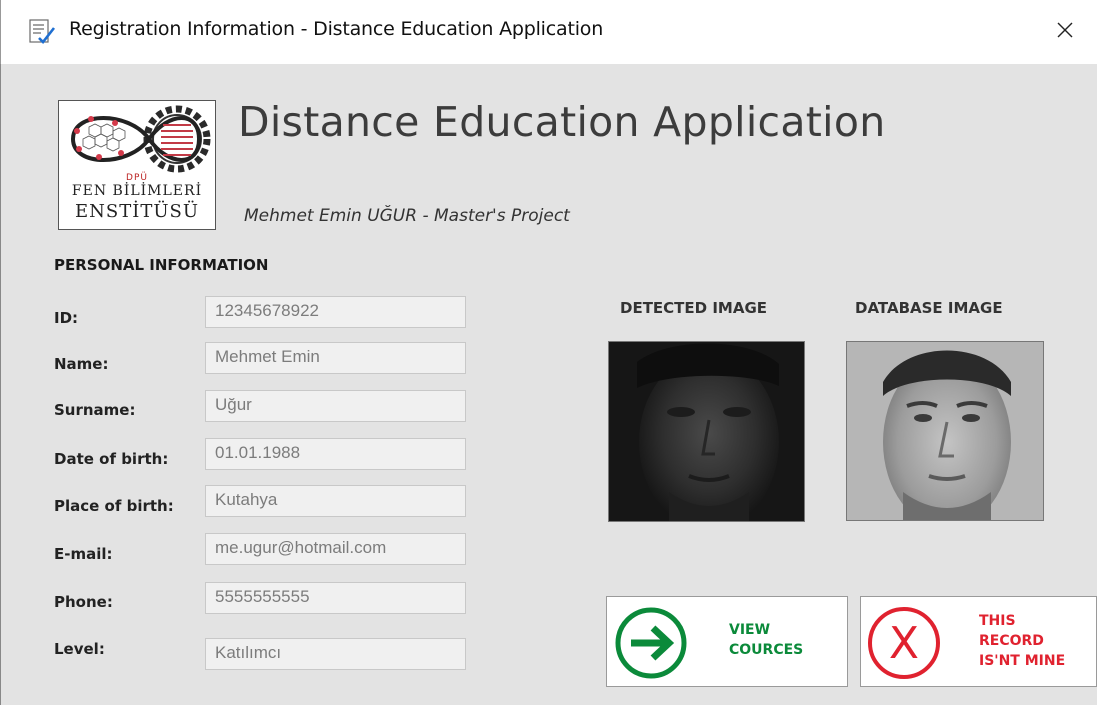 Image resolution: width=1097 pixels, height=705 pixels. What do you see at coordinates (42, 32) in the screenshot?
I see `registration-form-icon` at bounding box center [42, 32].